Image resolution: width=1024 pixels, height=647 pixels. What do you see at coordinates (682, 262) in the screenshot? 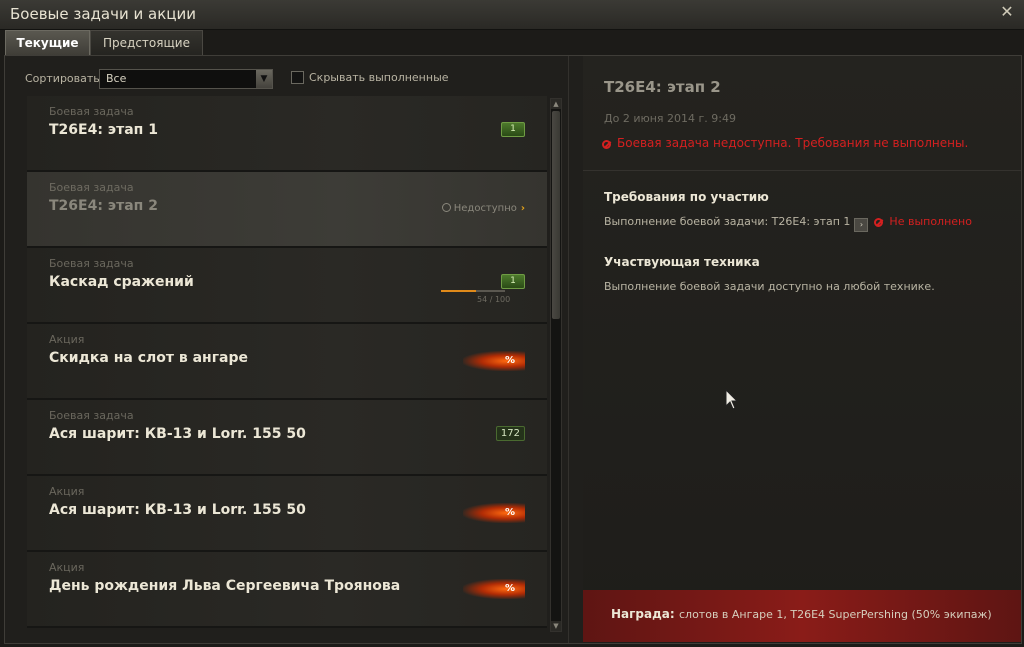
I see `vehicles-title: Участвующая техника` at bounding box center [682, 262].